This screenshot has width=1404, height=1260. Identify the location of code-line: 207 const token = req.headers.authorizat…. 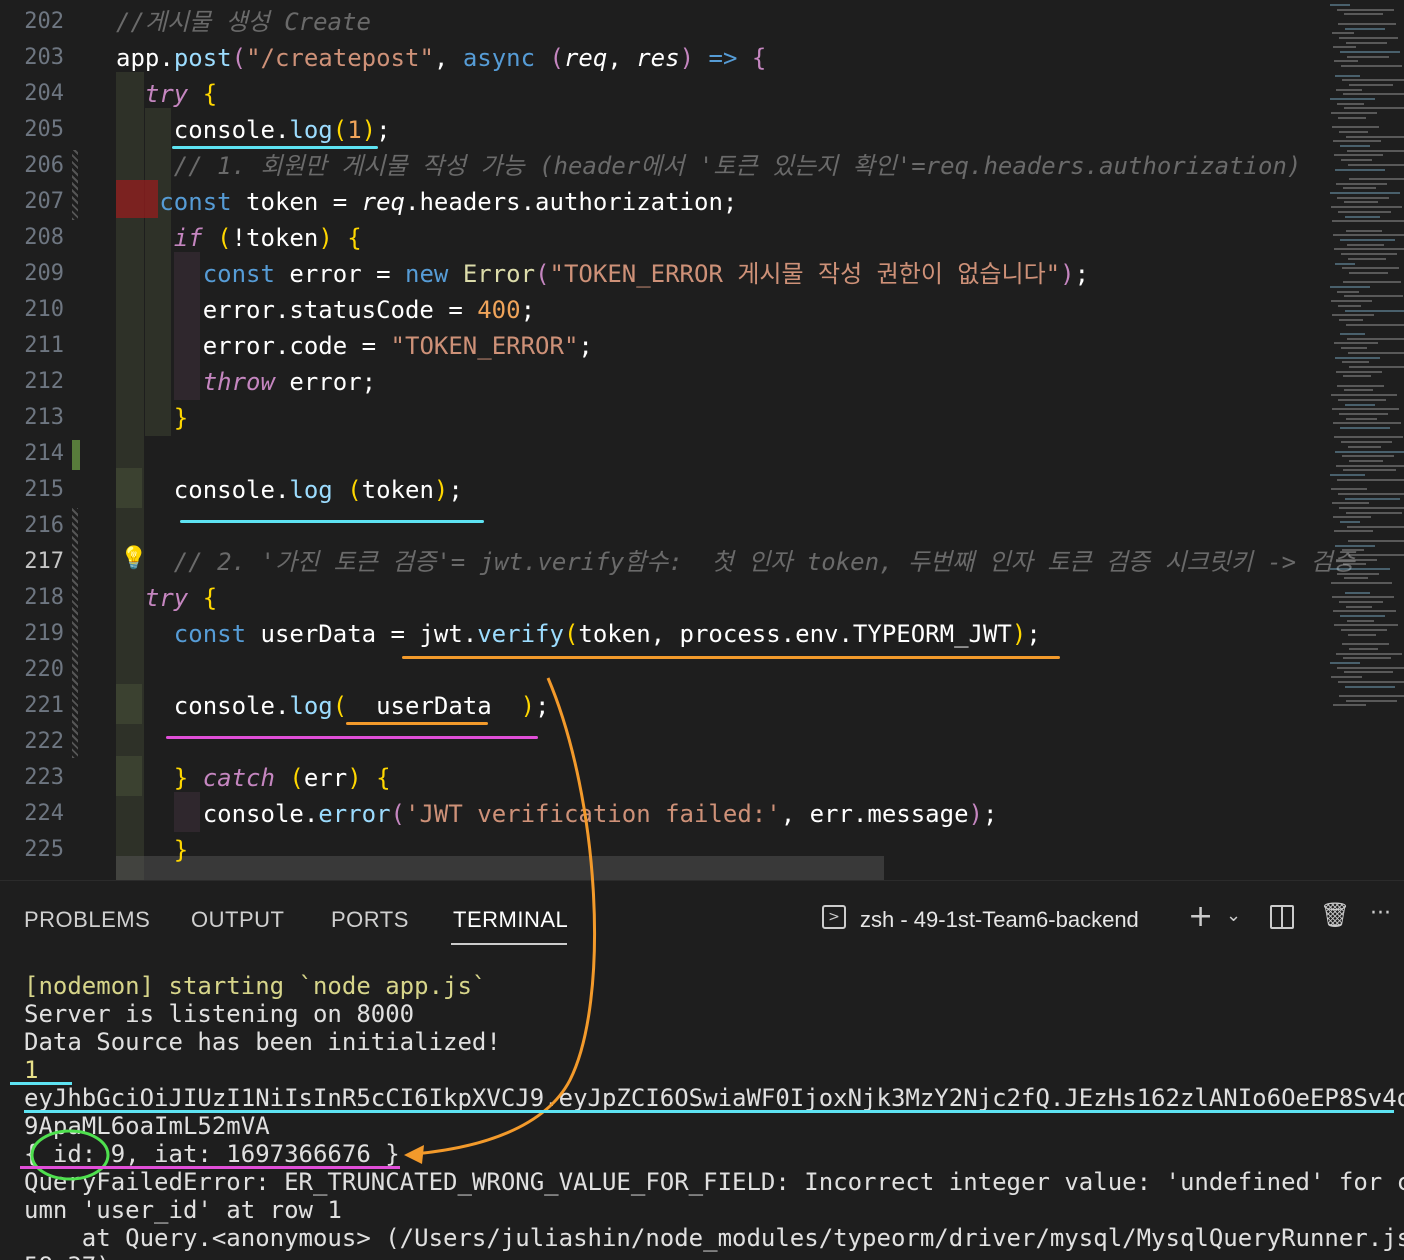
(665, 202).